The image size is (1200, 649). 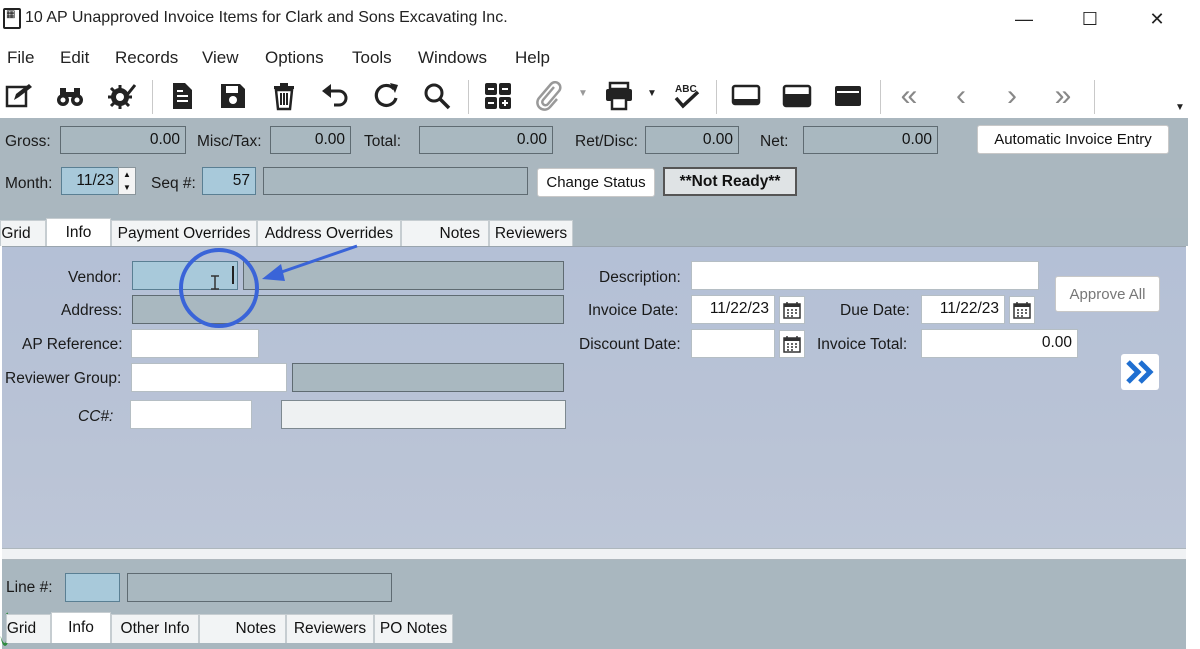 What do you see at coordinates (961, 95) in the screenshot?
I see `previous-record-icon: ‹` at bounding box center [961, 95].